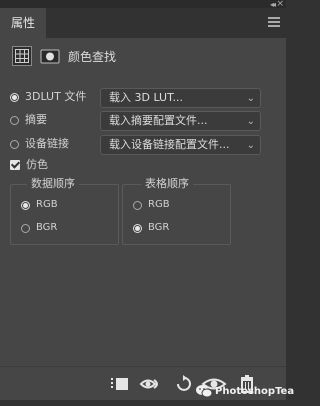 The image size is (320, 406). Describe the element at coordinates (14, 144) in the screenshot. I see `radio-device-link-indicator` at that location.